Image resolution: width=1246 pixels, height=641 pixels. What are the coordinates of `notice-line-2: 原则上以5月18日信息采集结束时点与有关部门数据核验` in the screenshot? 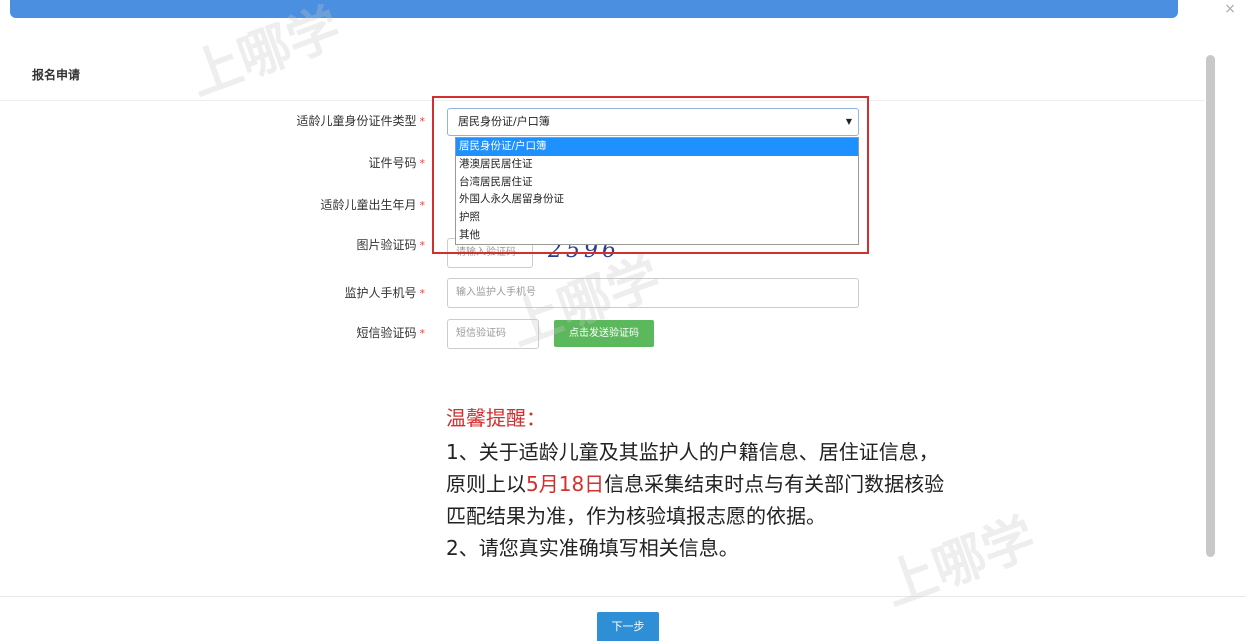 It's located at (695, 484).